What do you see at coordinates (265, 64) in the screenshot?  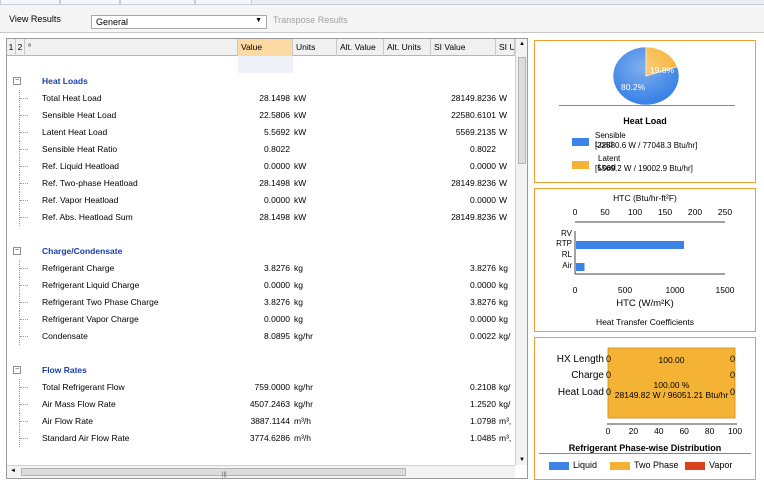 I see `selected-cell` at bounding box center [265, 64].